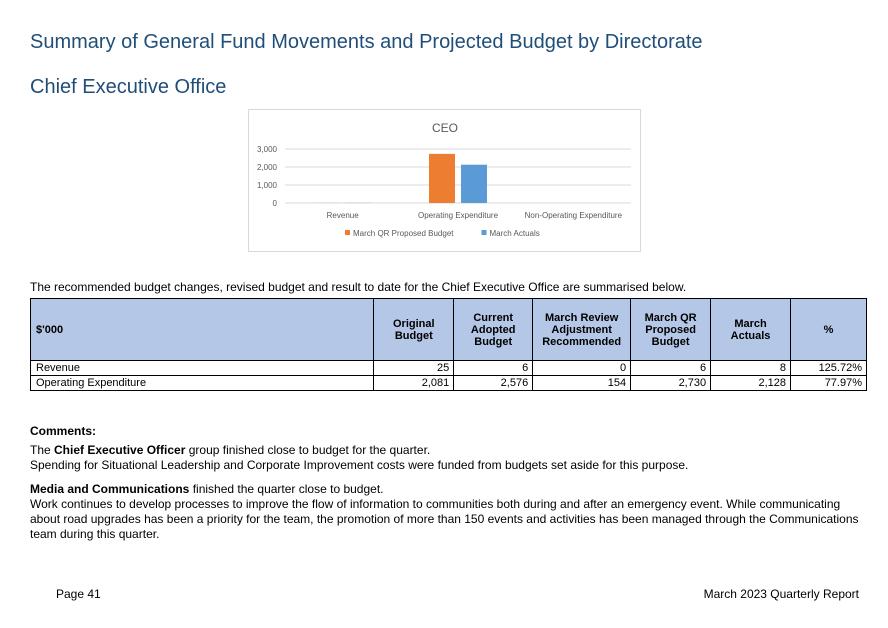 The width and height of the screenshot is (888, 628). Describe the element at coordinates (267, 149) in the screenshot. I see `y-tick-label: 3,000` at that location.